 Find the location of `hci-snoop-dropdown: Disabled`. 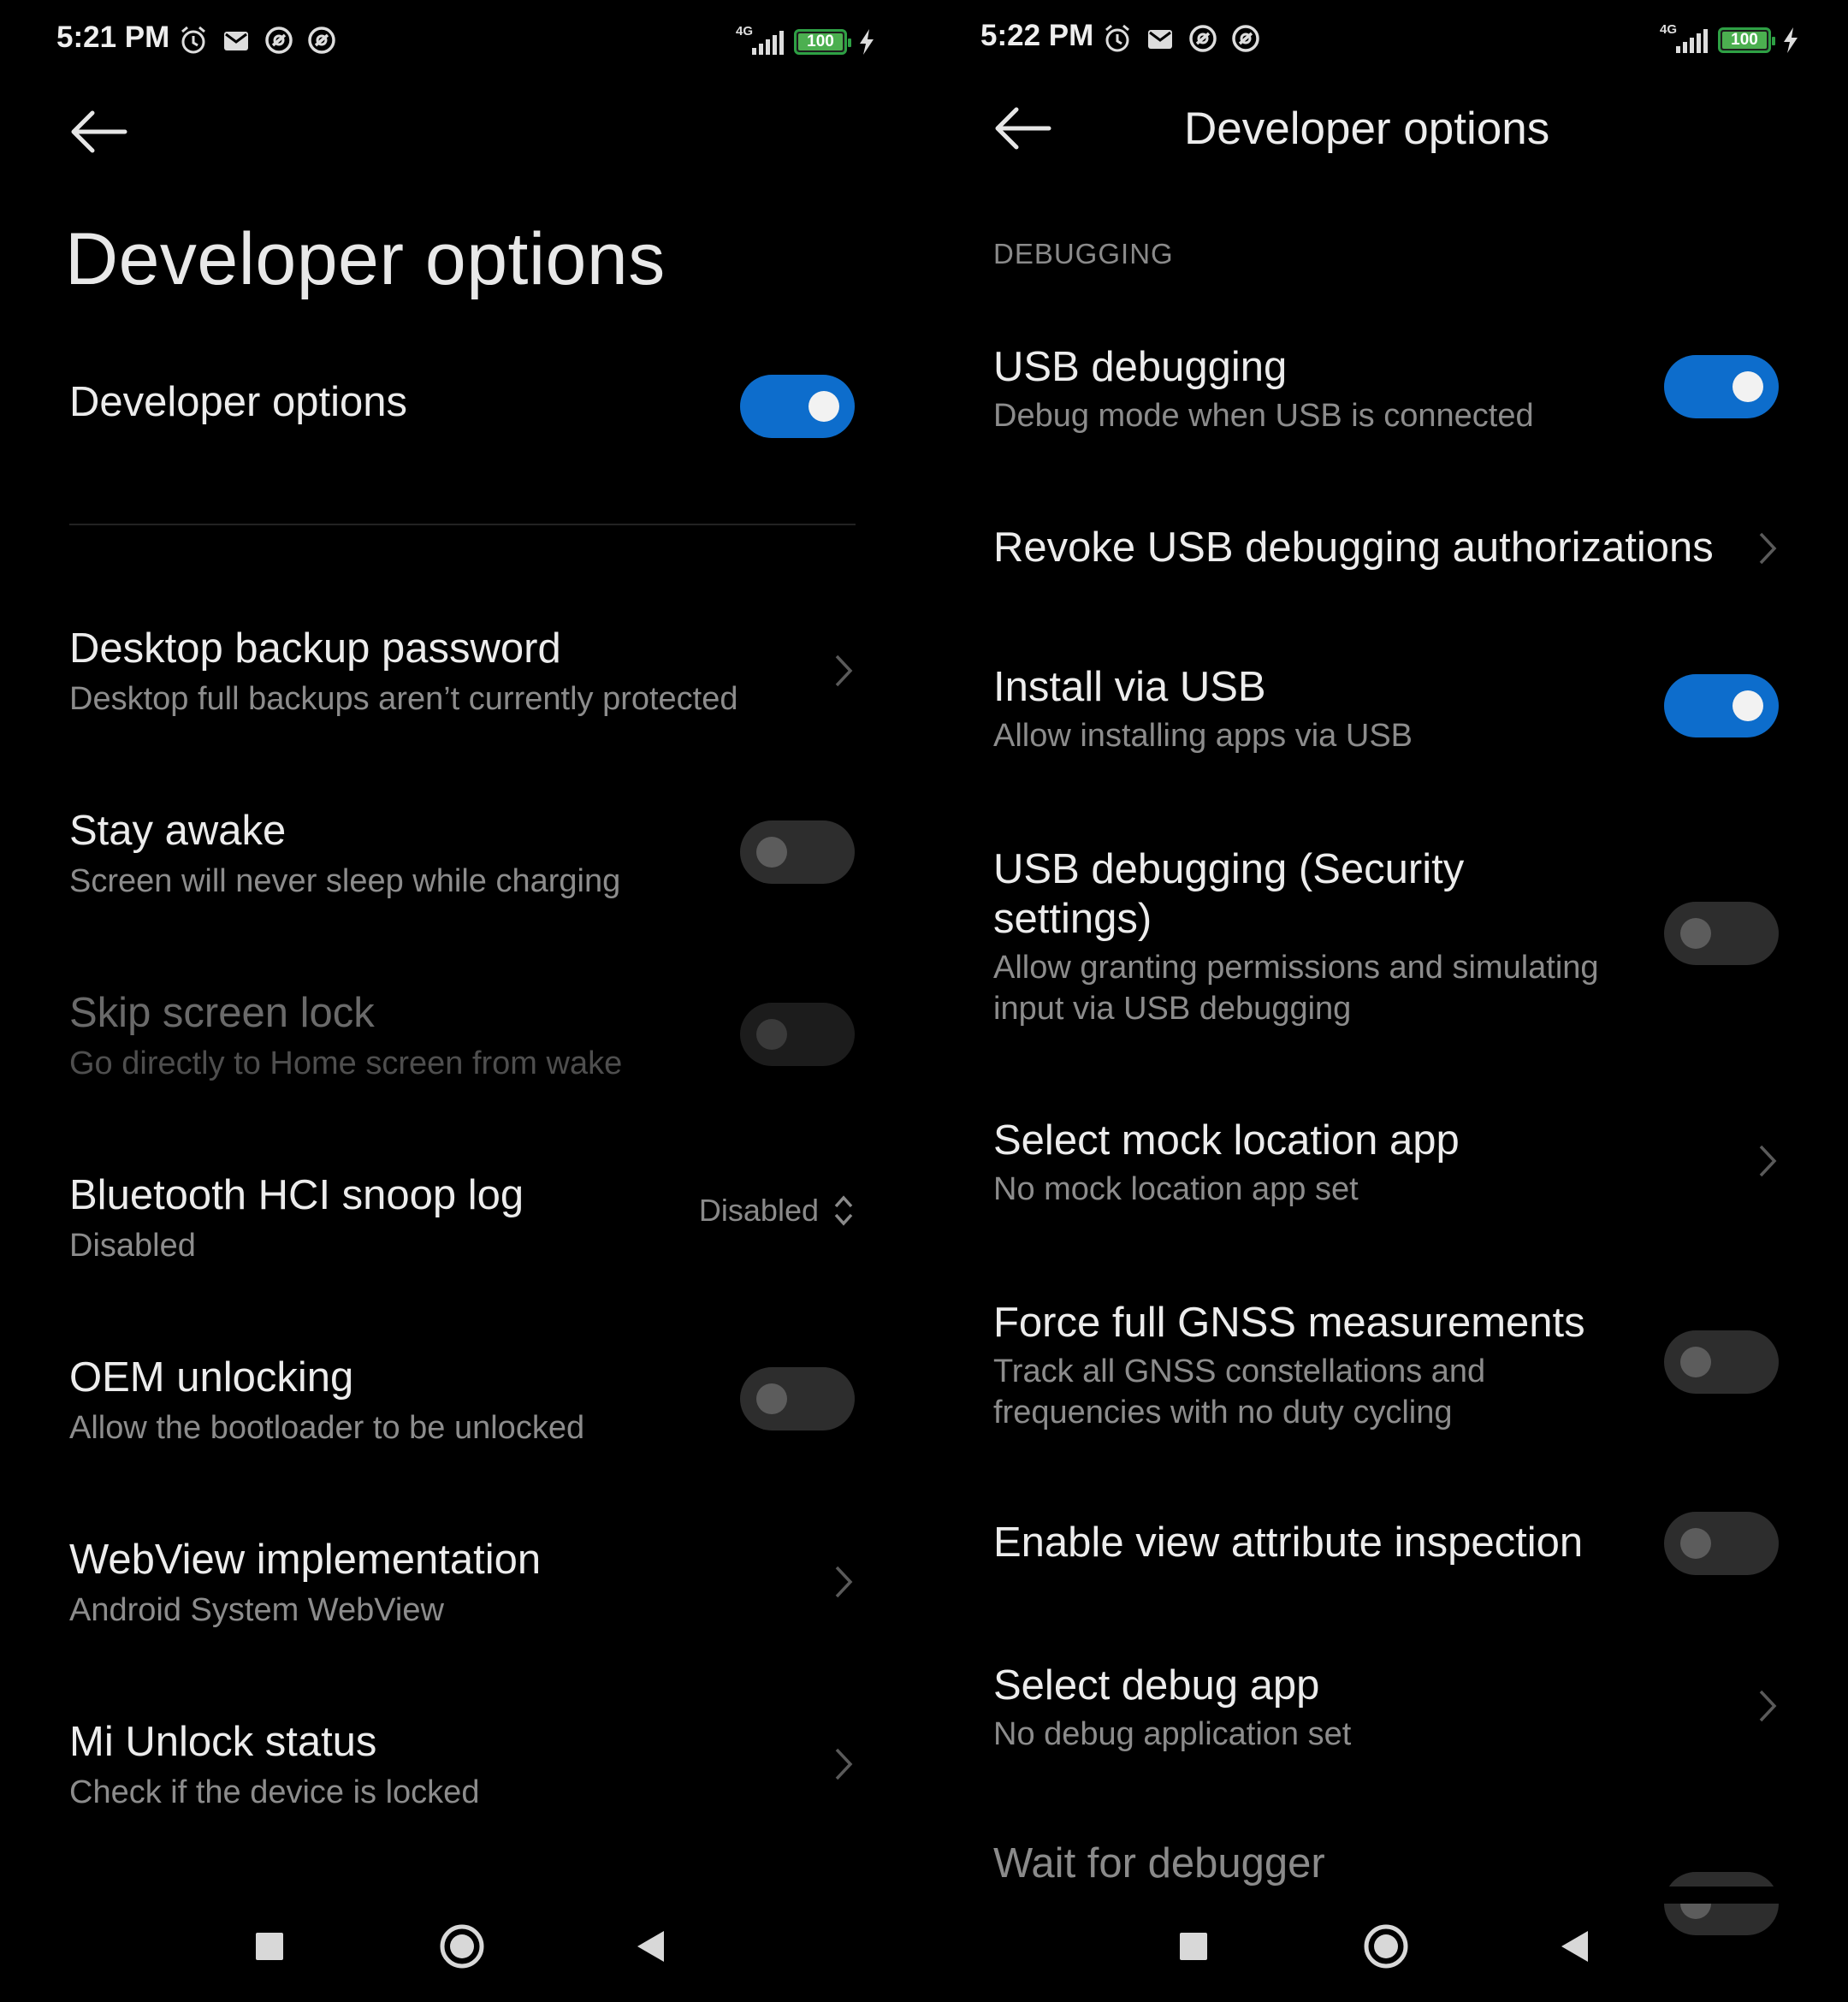

hci-snoop-dropdown: Disabled is located at coordinates (777, 1210).